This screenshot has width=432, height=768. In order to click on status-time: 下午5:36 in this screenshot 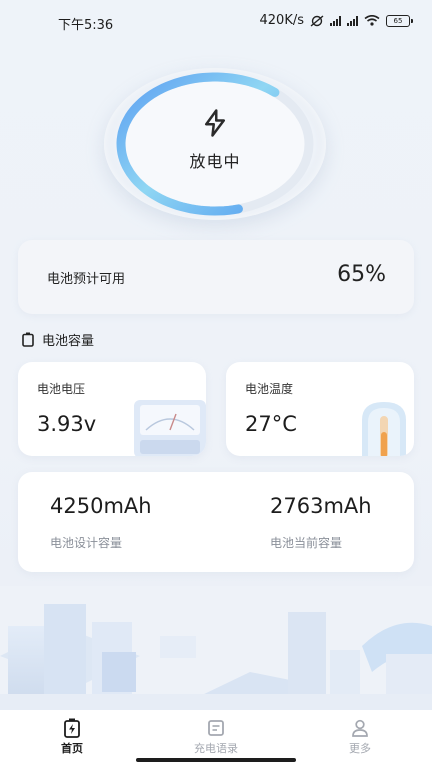, I will do `click(86, 25)`.